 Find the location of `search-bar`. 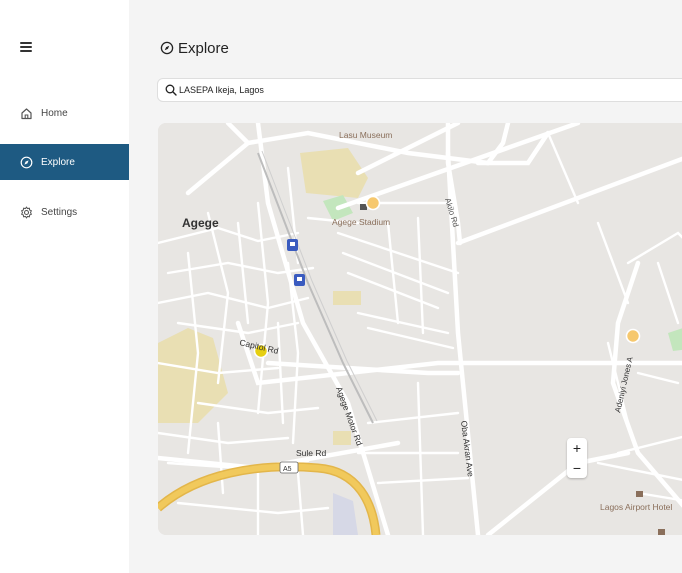

search-bar is located at coordinates (419, 90).